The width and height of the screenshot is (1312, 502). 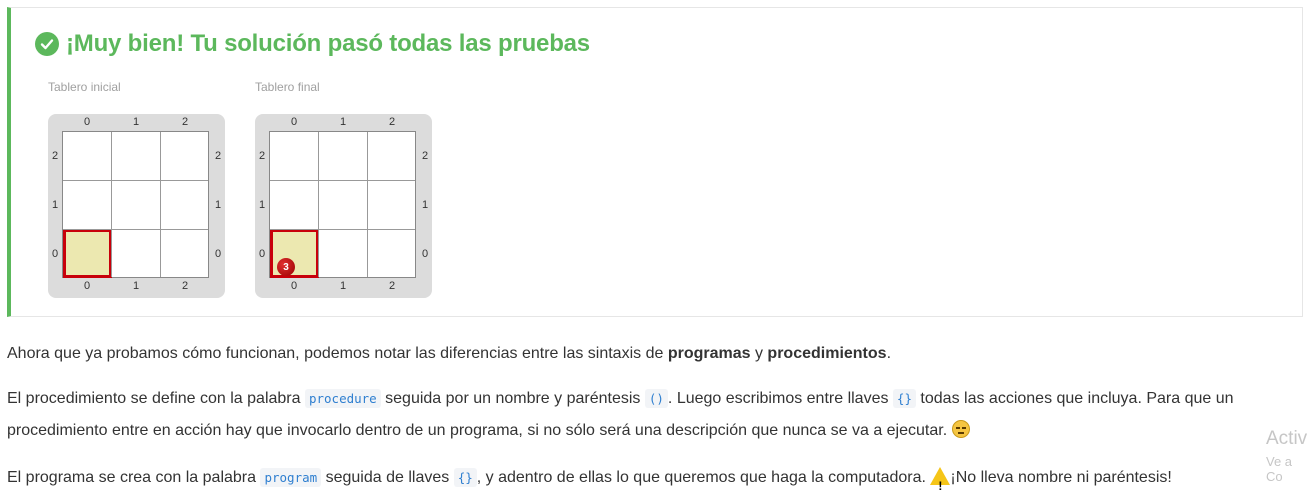 What do you see at coordinates (134, 477) in the screenshot?
I see `text: El programa se crea con la palabra` at bounding box center [134, 477].